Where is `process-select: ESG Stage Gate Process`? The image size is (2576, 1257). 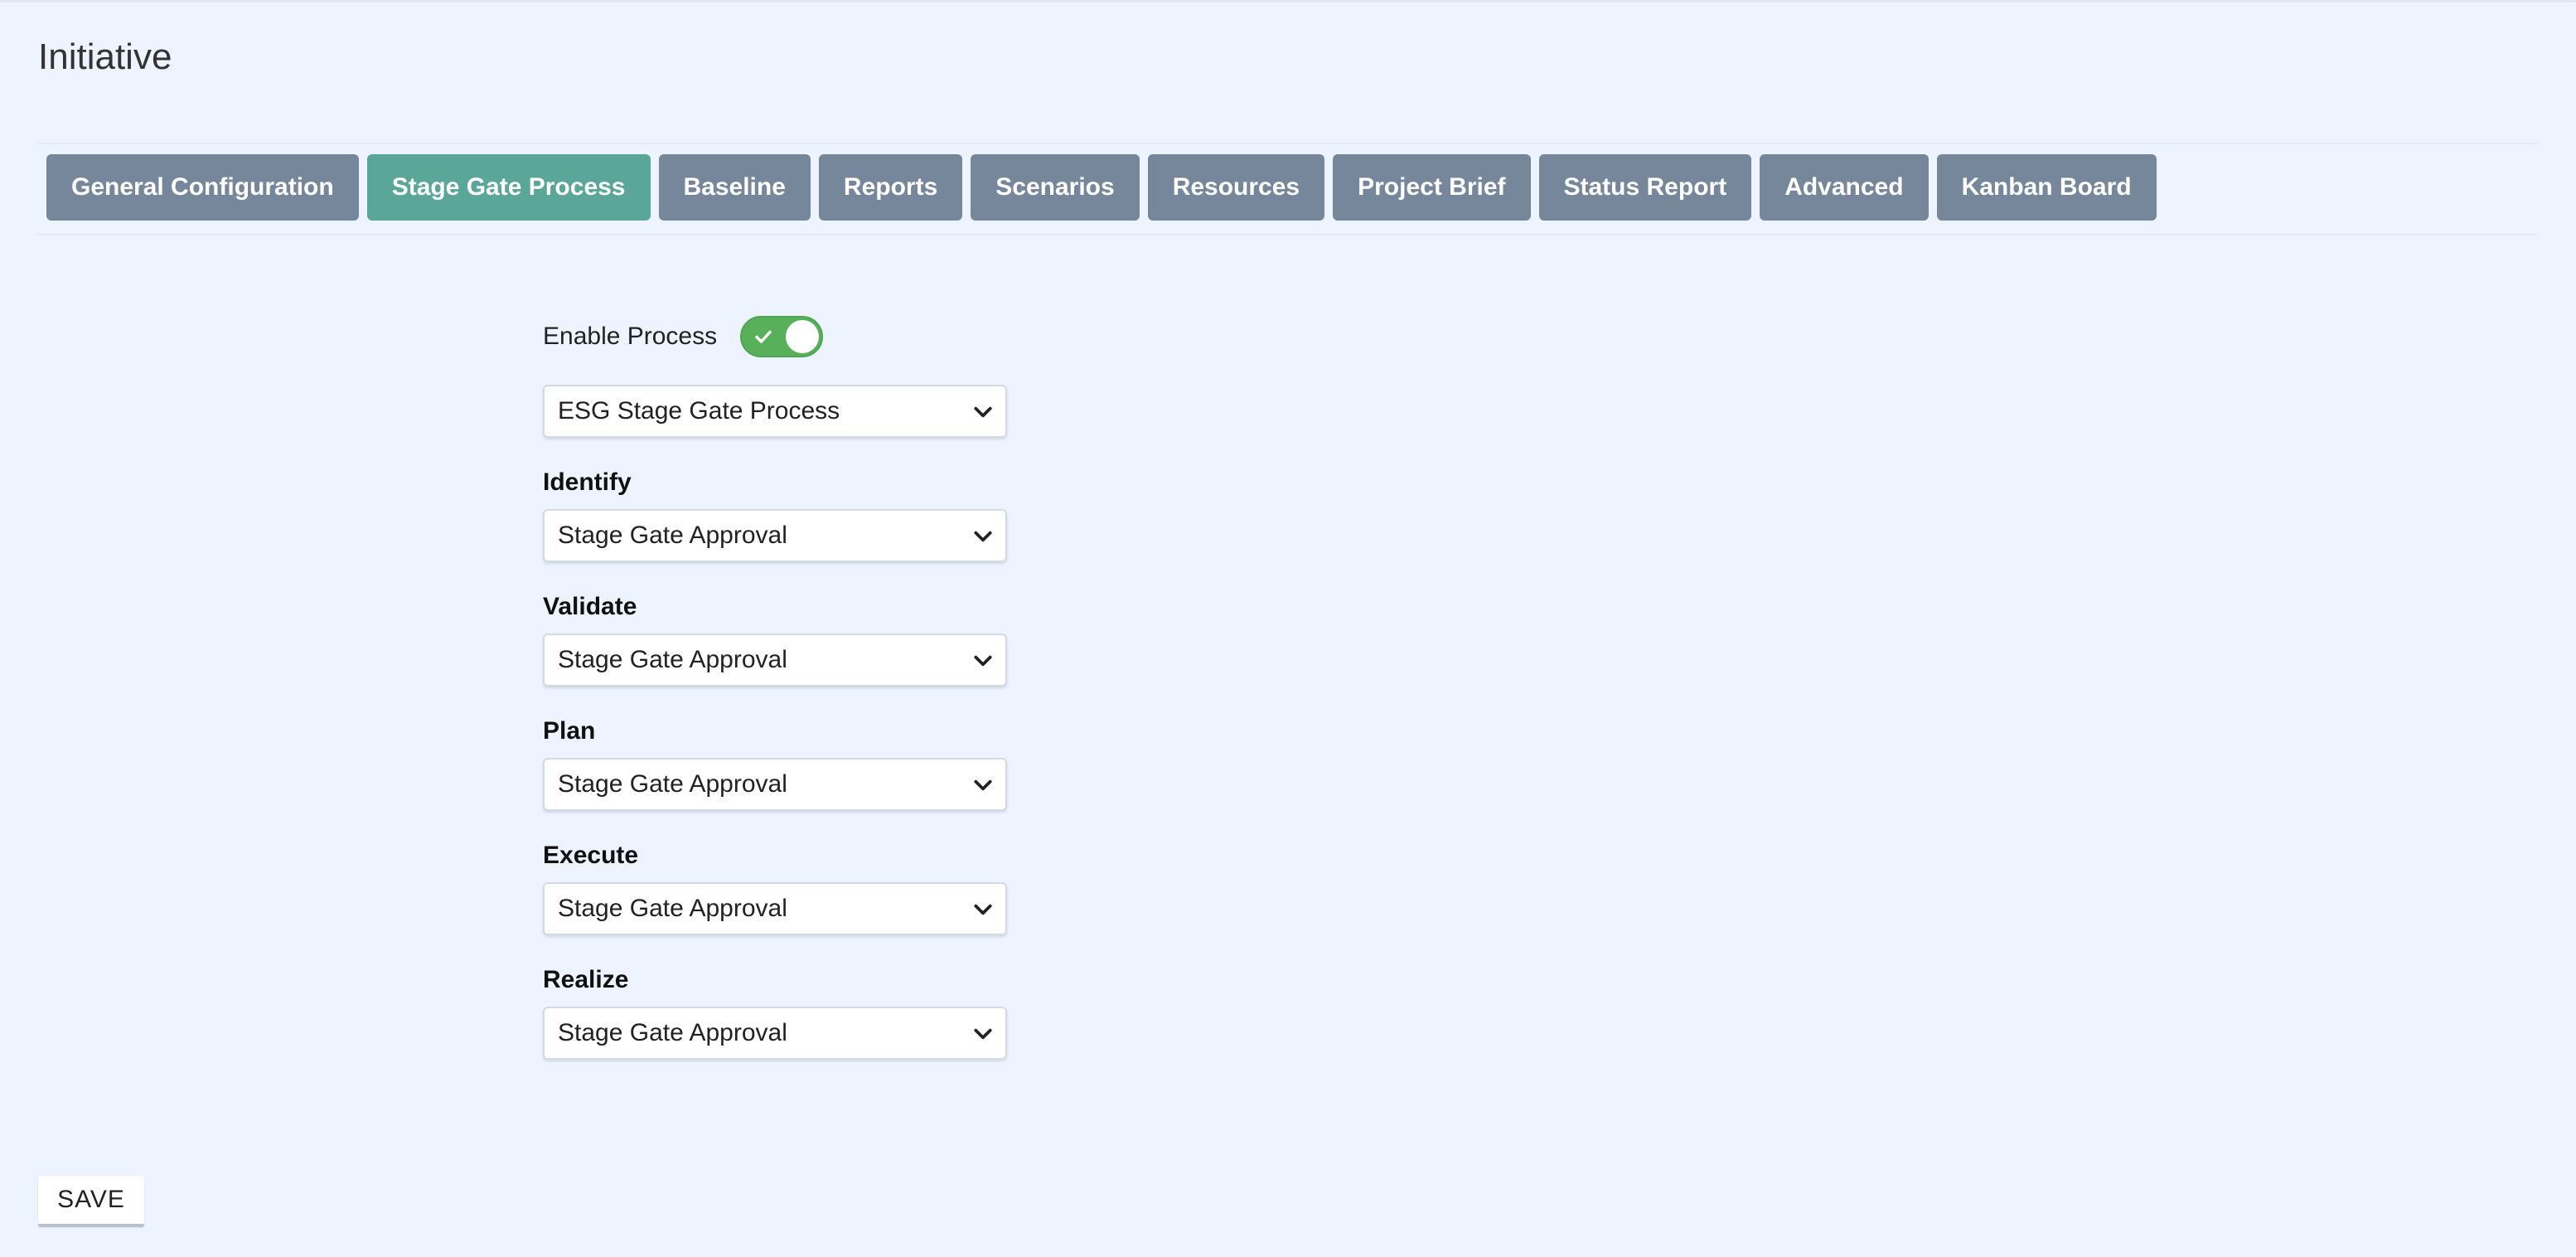 process-select: ESG Stage Gate Process is located at coordinates (775, 411).